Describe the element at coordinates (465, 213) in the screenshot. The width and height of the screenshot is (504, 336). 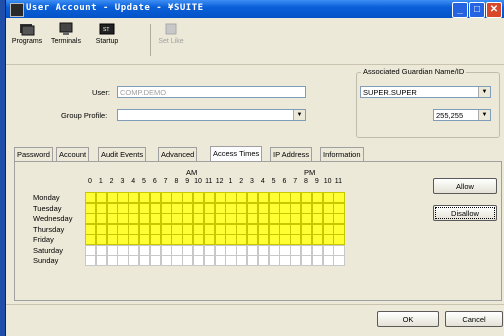
I see `disallow-button: Disallow` at that location.